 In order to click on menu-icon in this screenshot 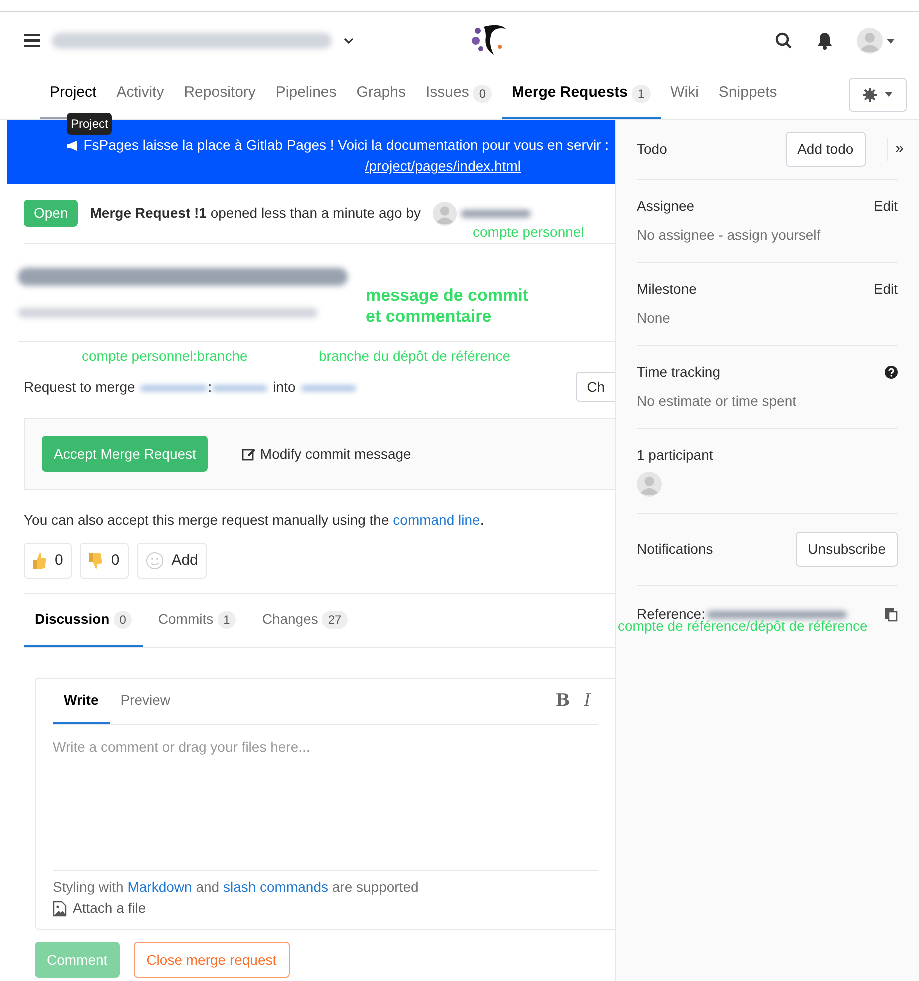, I will do `click(32, 41)`.